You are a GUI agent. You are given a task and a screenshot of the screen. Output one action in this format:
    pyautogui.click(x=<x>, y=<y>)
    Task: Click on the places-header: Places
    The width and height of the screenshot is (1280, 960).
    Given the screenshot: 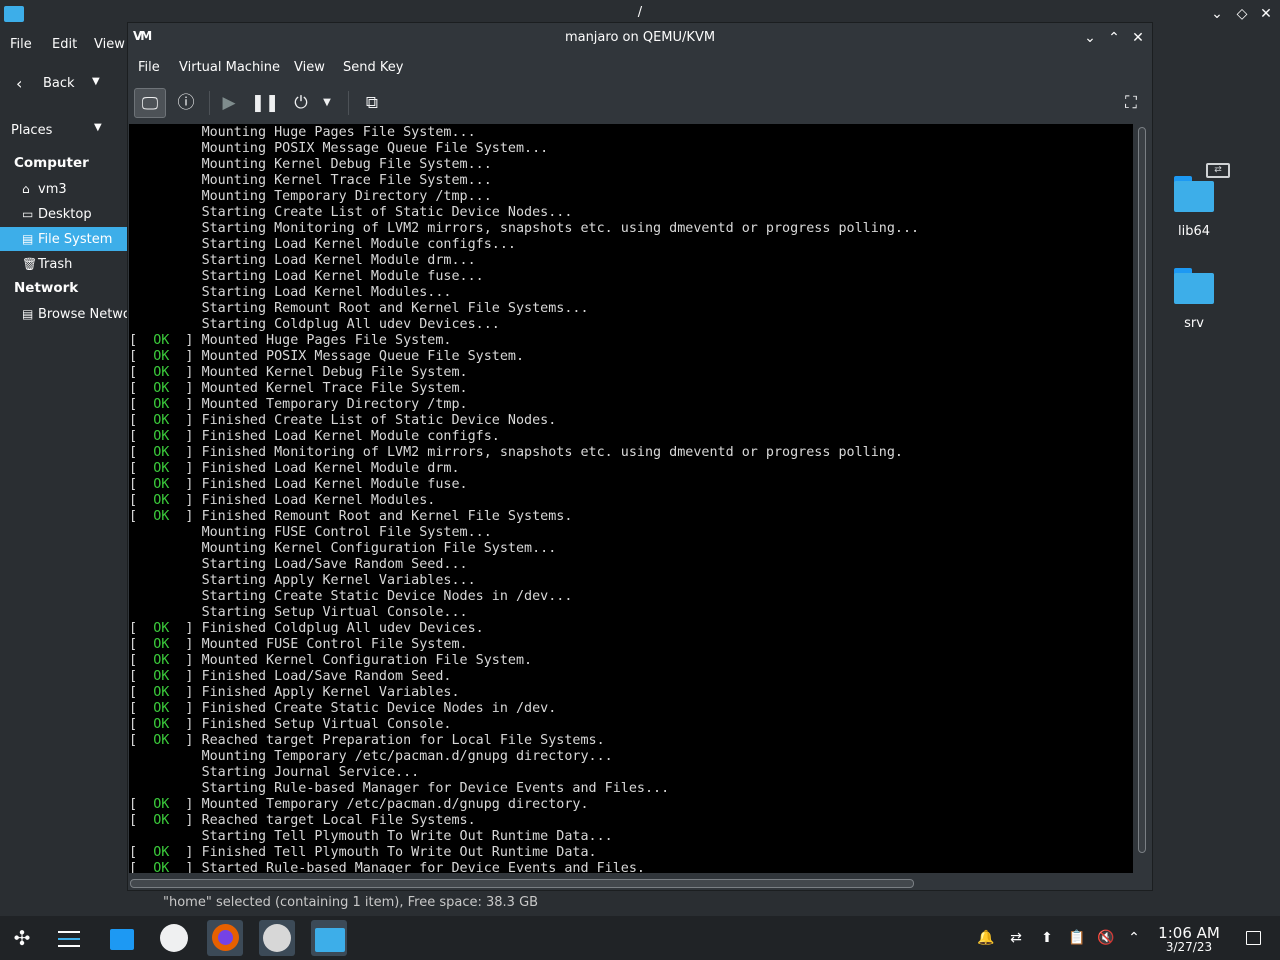 What is the action you would take?
    pyautogui.click(x=31, y=130)
    